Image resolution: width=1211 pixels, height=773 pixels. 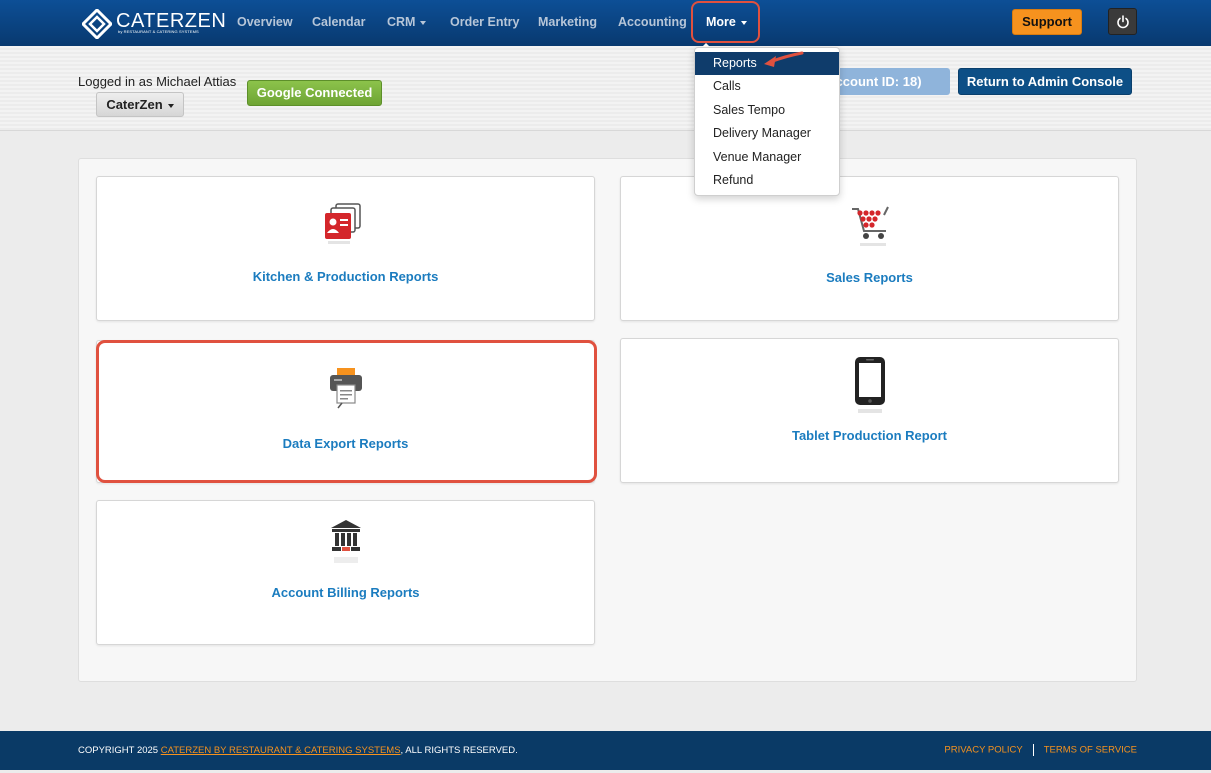 I want to click on nav-order-entry: Order Entry, so click(x=484, y=22).